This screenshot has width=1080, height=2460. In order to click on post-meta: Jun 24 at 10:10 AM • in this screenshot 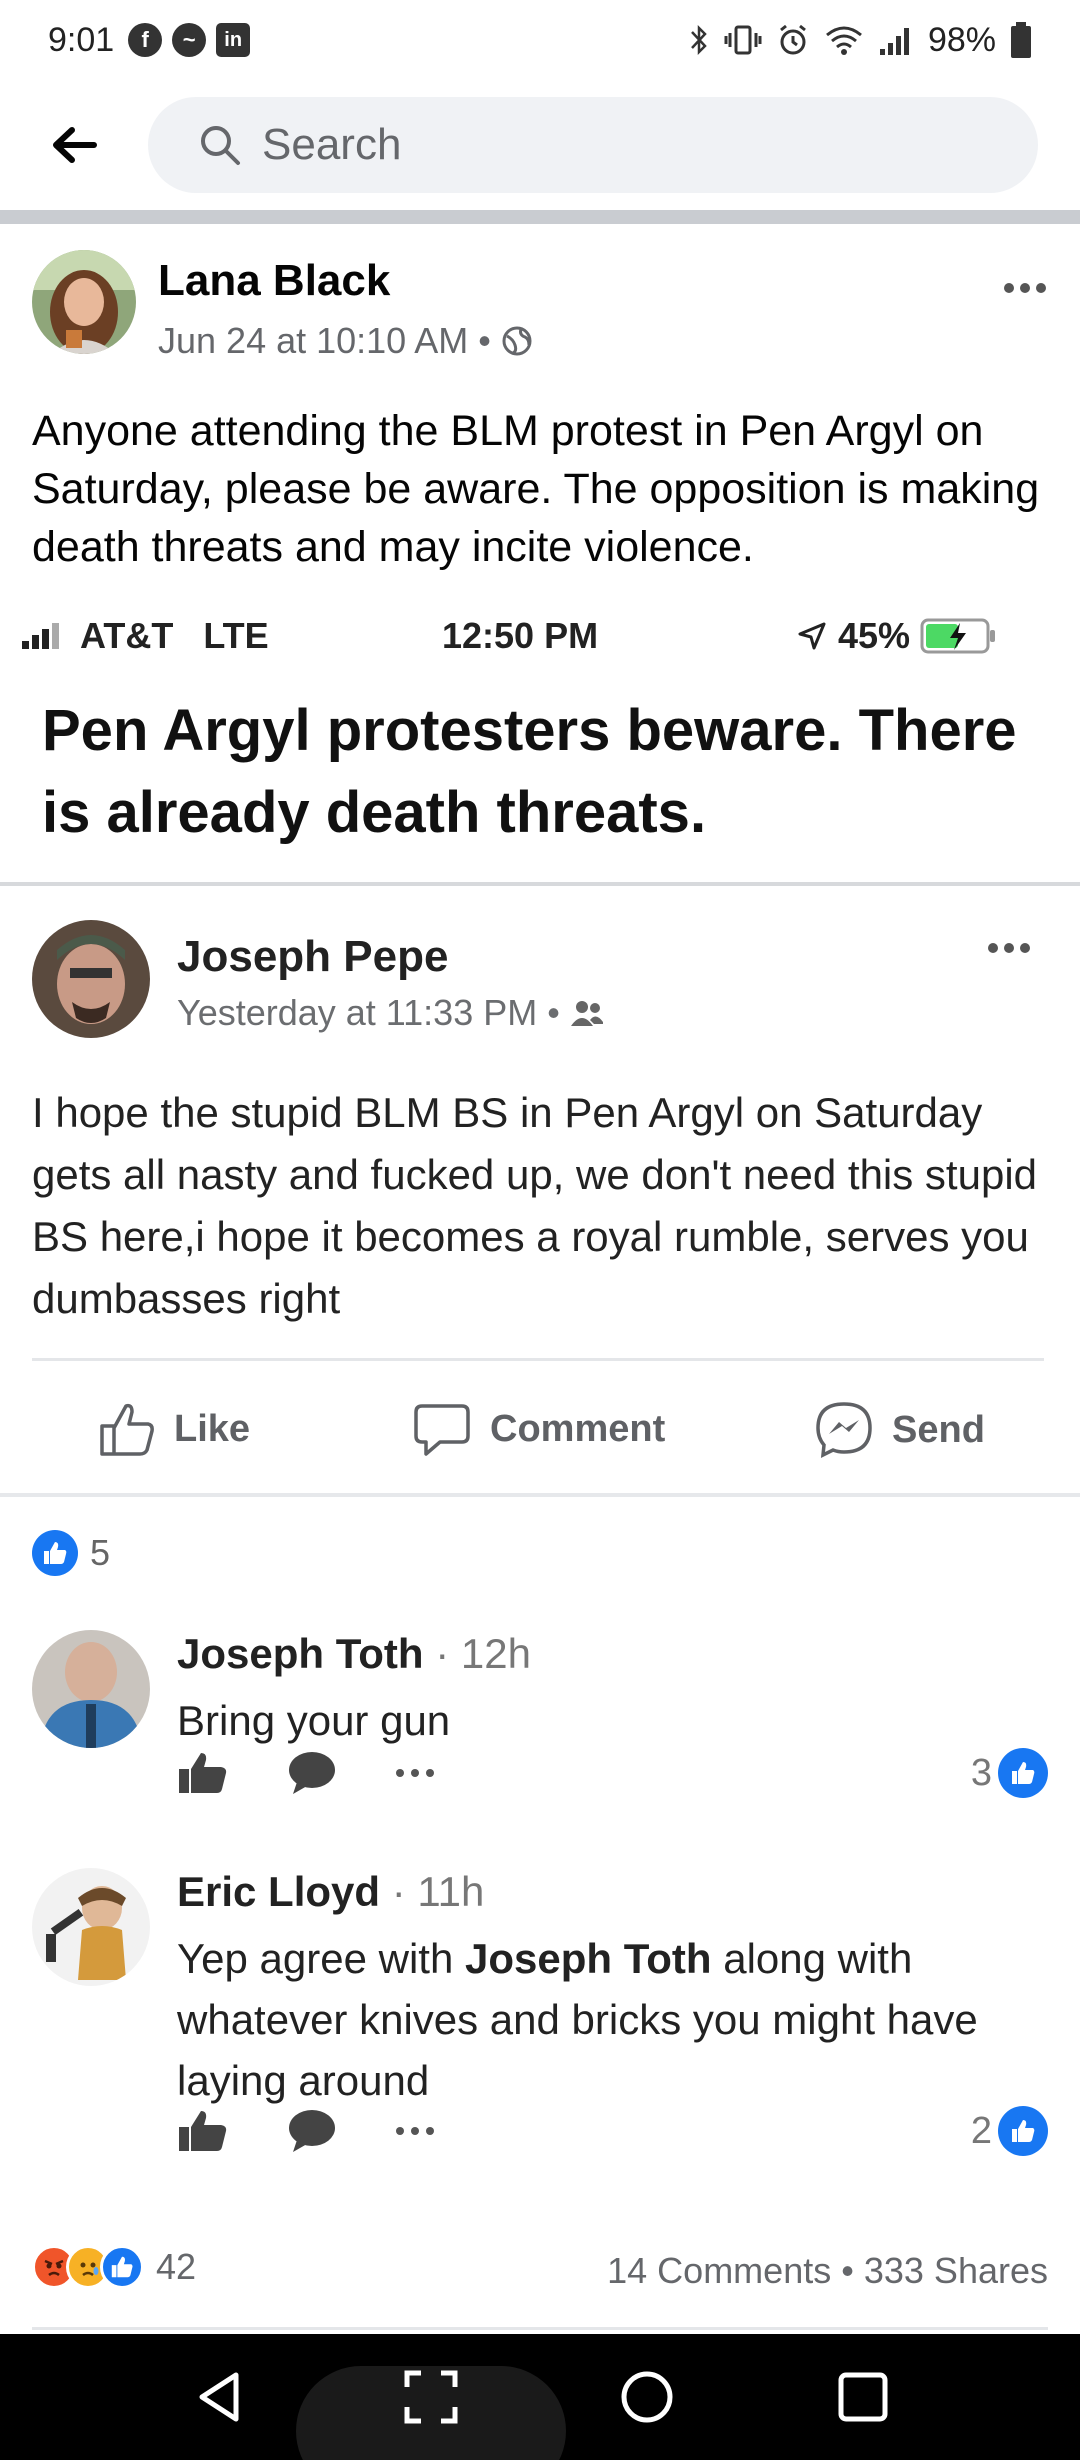, I will do `click(345, 341)`.